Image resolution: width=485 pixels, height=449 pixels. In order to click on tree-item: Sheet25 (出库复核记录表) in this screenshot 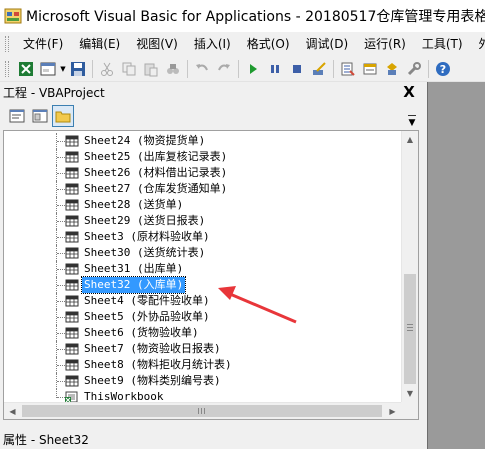, I will do `click(203, 157)`.